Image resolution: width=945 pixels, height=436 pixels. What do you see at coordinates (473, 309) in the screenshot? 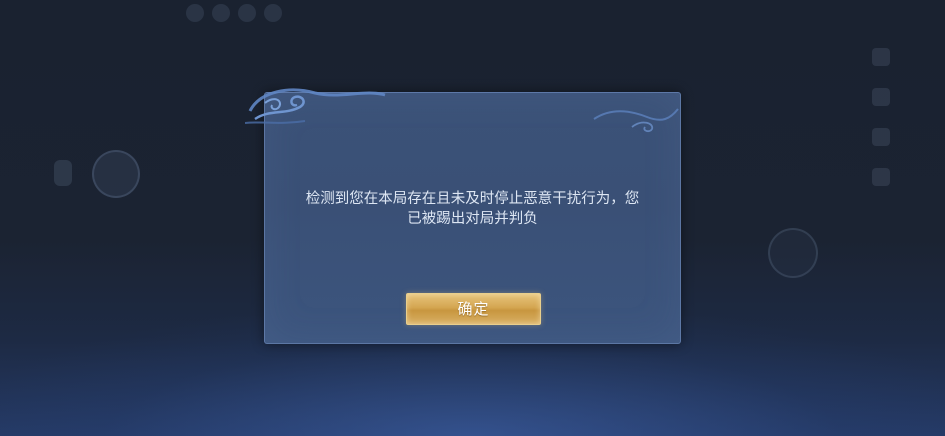
I see `confirm-button: 确定` at bounding box center [473, 309].